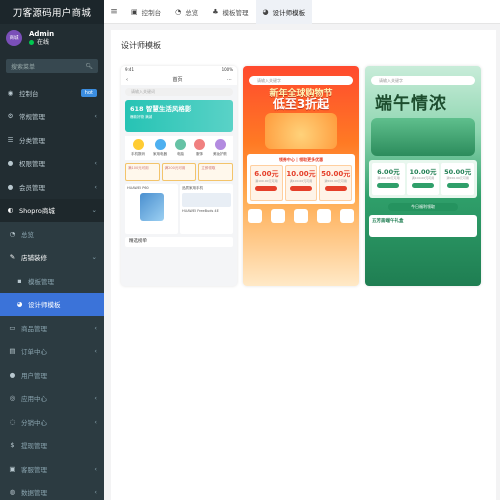 This screenshot has width=500, height=500. I want to click on app-title: 刀客源码用户商城, so click(52, 12).